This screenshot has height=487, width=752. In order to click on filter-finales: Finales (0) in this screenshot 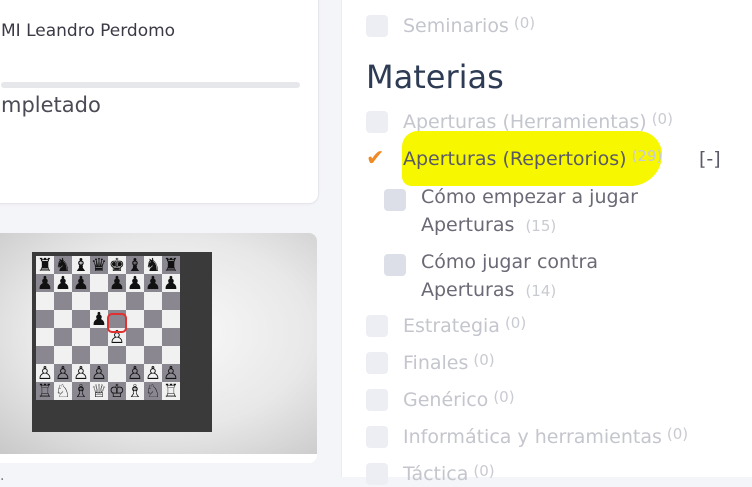, I will do `click(430, 363)`.